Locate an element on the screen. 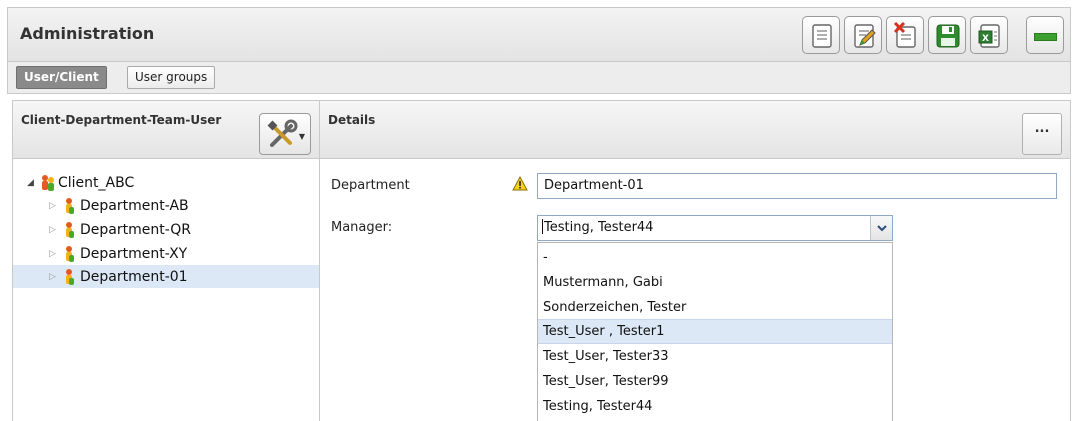 Image resolution: width=1074 pixels, height=421 pixels. warning-icon is located at coordinates (520, 183).